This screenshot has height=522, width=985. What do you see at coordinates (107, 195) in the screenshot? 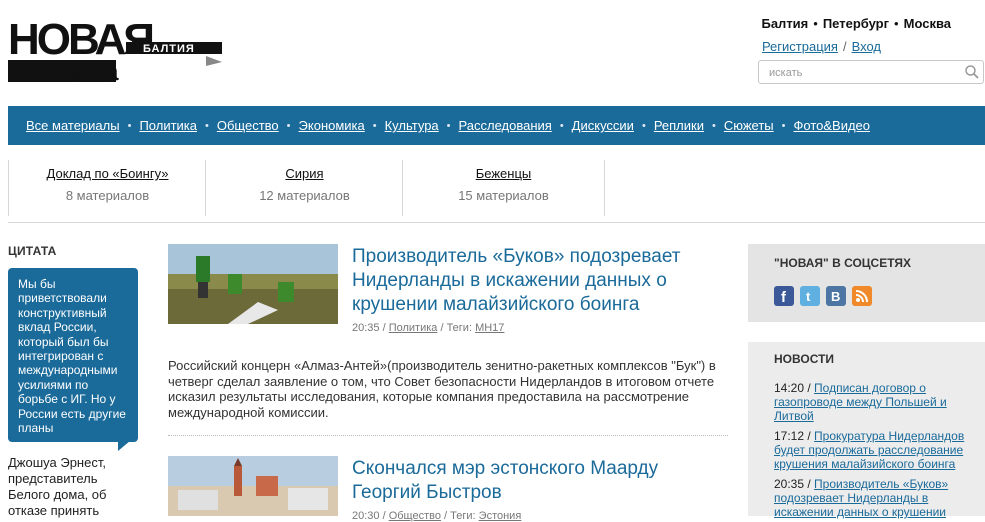
I see `topic-count: 8 материалов` at bounding box center [107, 195].